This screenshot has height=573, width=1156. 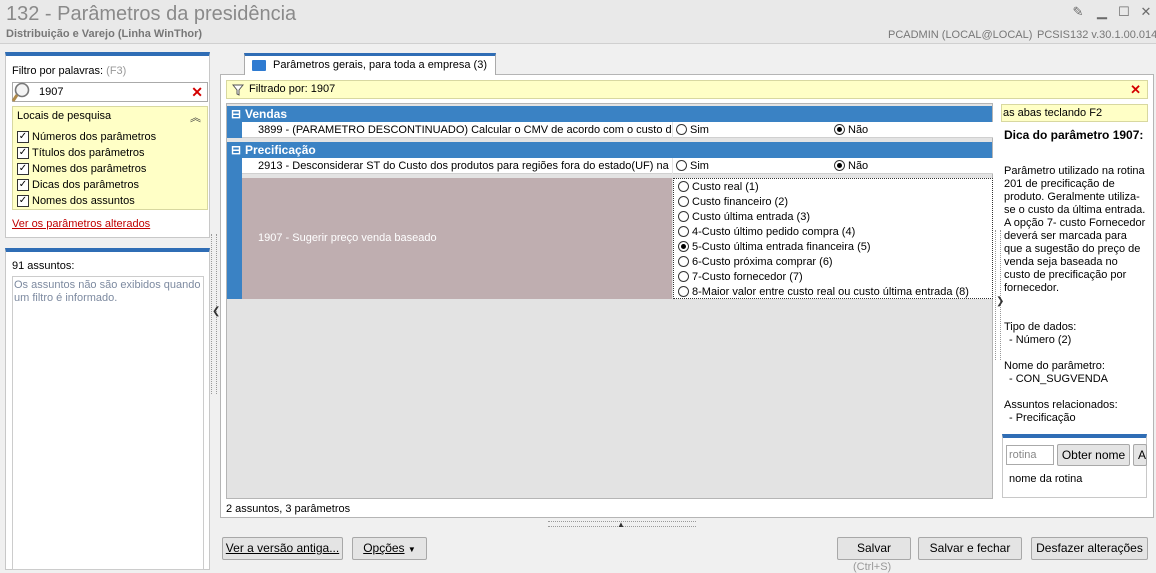 I want to click on grid-status: 2 assuntos, 3 parâmetros, so click(x=288, y=509).